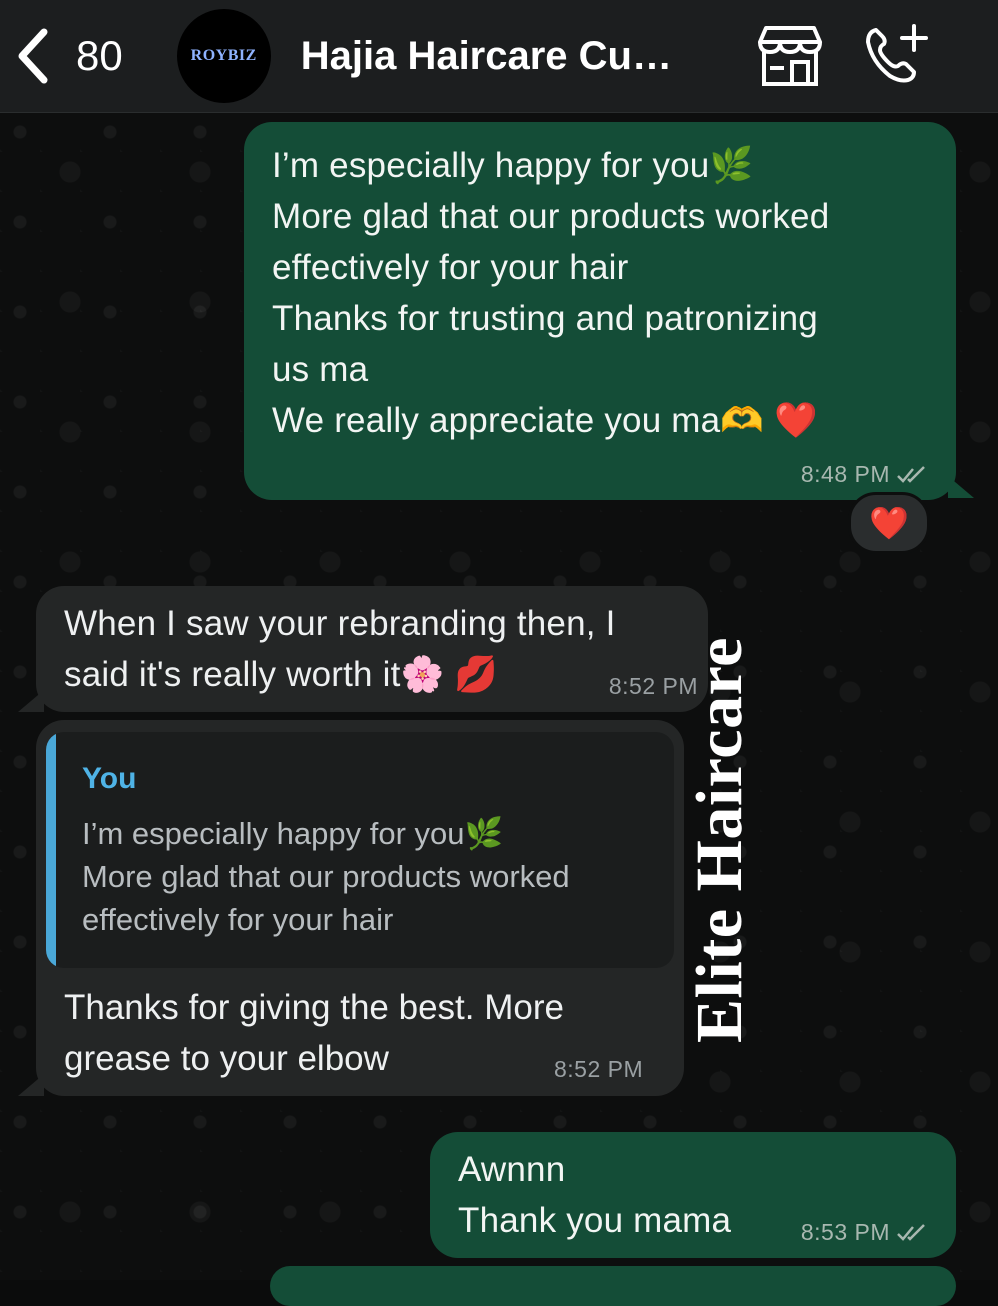 The width and height of the screenshot is (998, 1306). Describe the element at coordinates (513, 165) in the screenshot. I see `message-line: I’m especially happy for you🌿` at that location.